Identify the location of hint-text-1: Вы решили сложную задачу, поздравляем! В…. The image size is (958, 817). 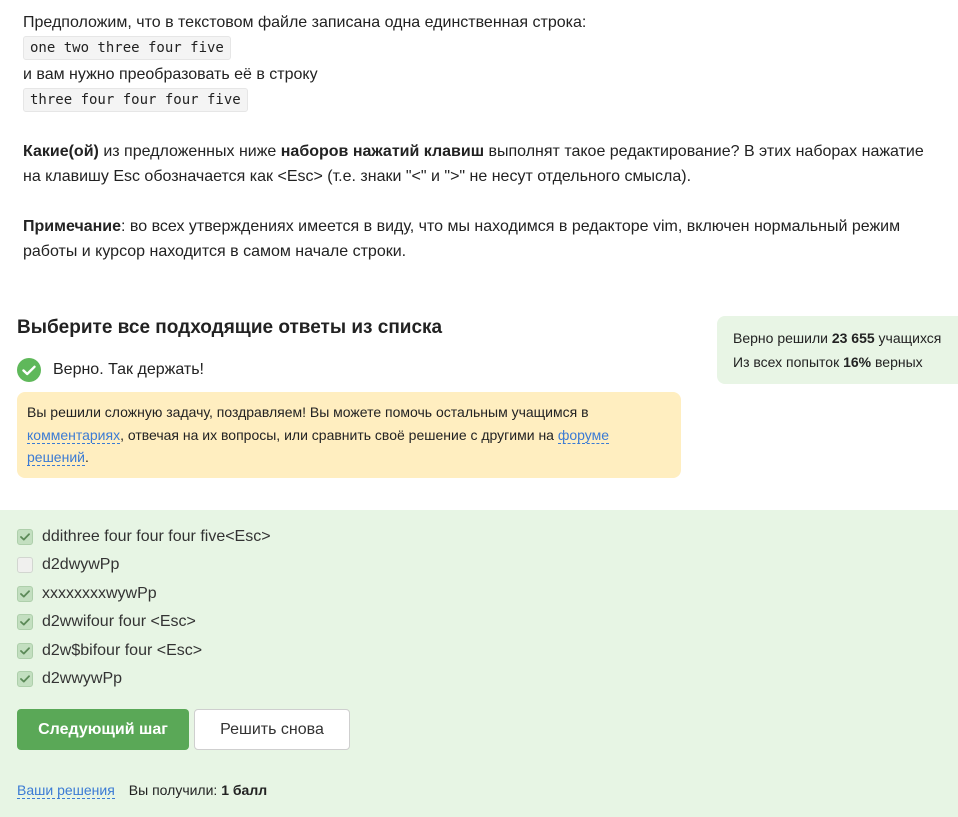
(308, 412).